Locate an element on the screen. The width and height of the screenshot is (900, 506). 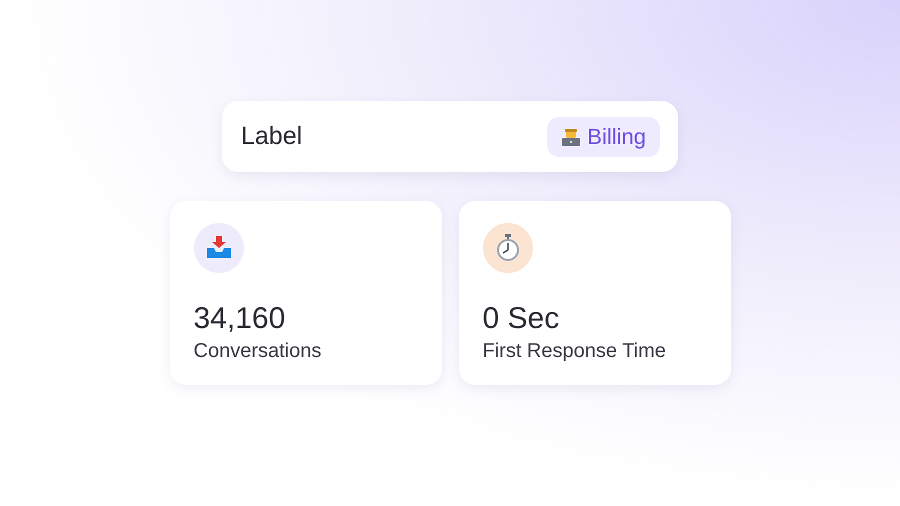
inbox-tray-icon is located at coordinates (219, 248).